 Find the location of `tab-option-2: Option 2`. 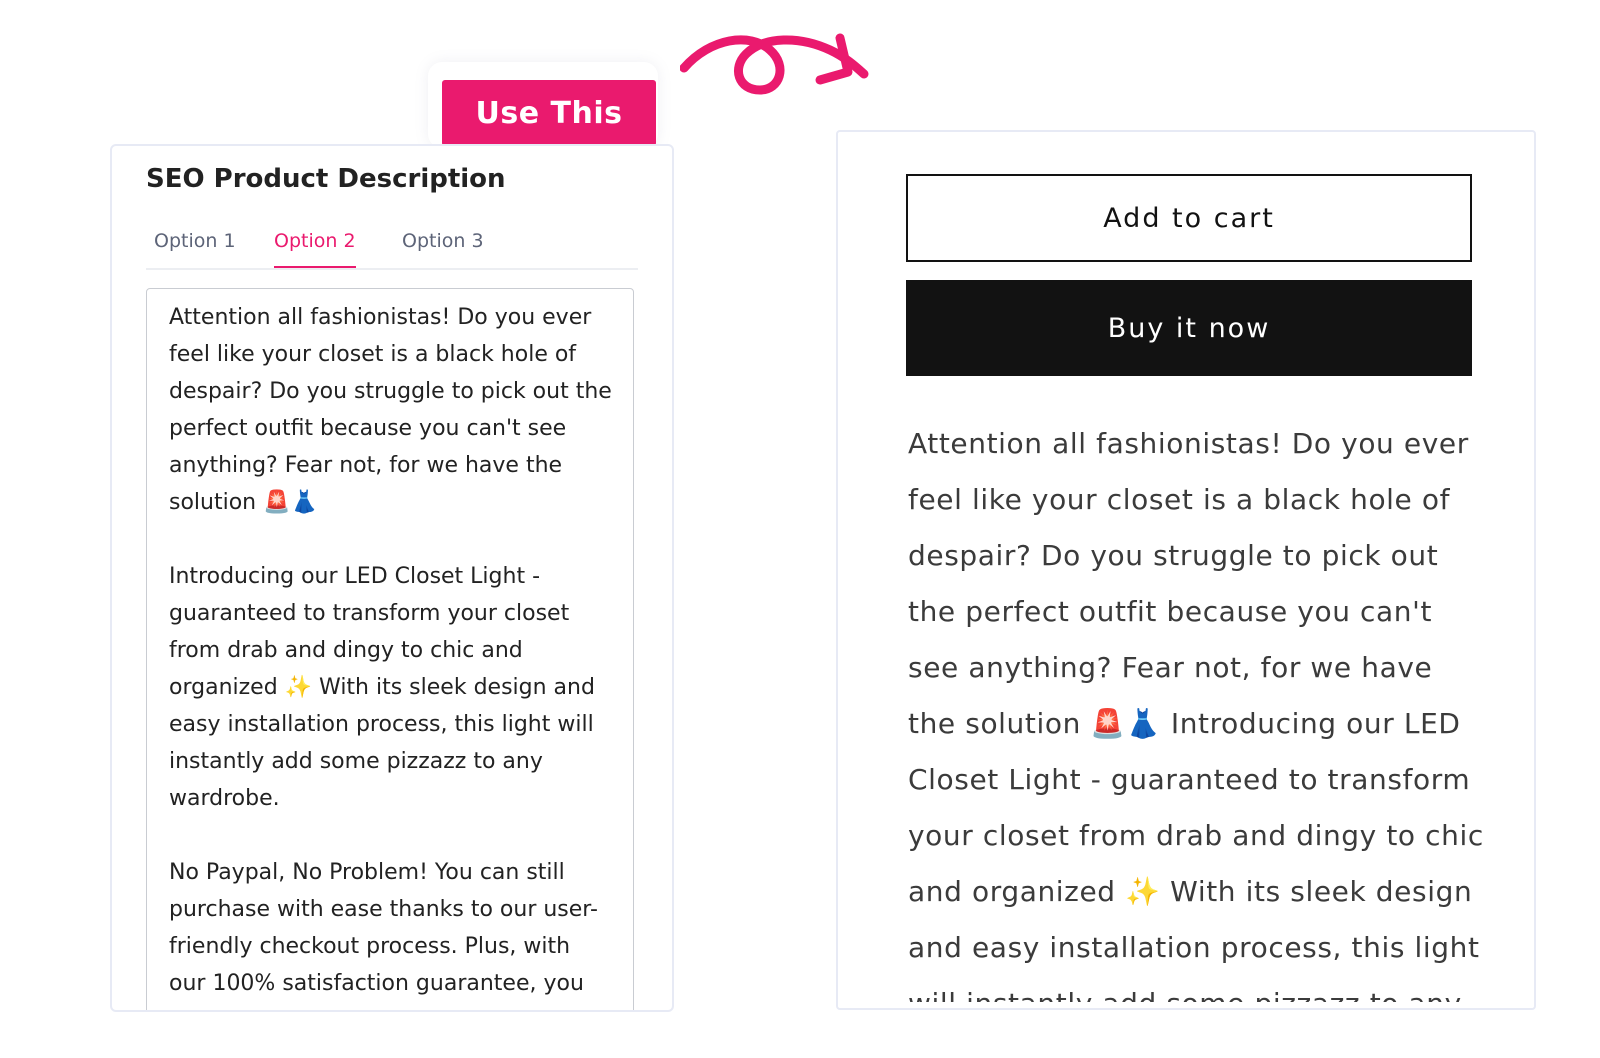

tab-option-2: Option 2 is located at coordinates (315, 249).